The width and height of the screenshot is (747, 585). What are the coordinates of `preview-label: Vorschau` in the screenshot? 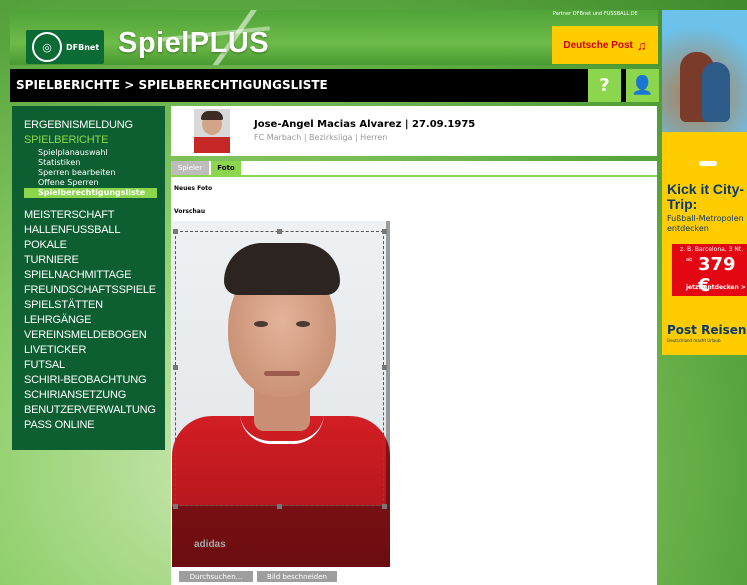 It's located at (190, 211).